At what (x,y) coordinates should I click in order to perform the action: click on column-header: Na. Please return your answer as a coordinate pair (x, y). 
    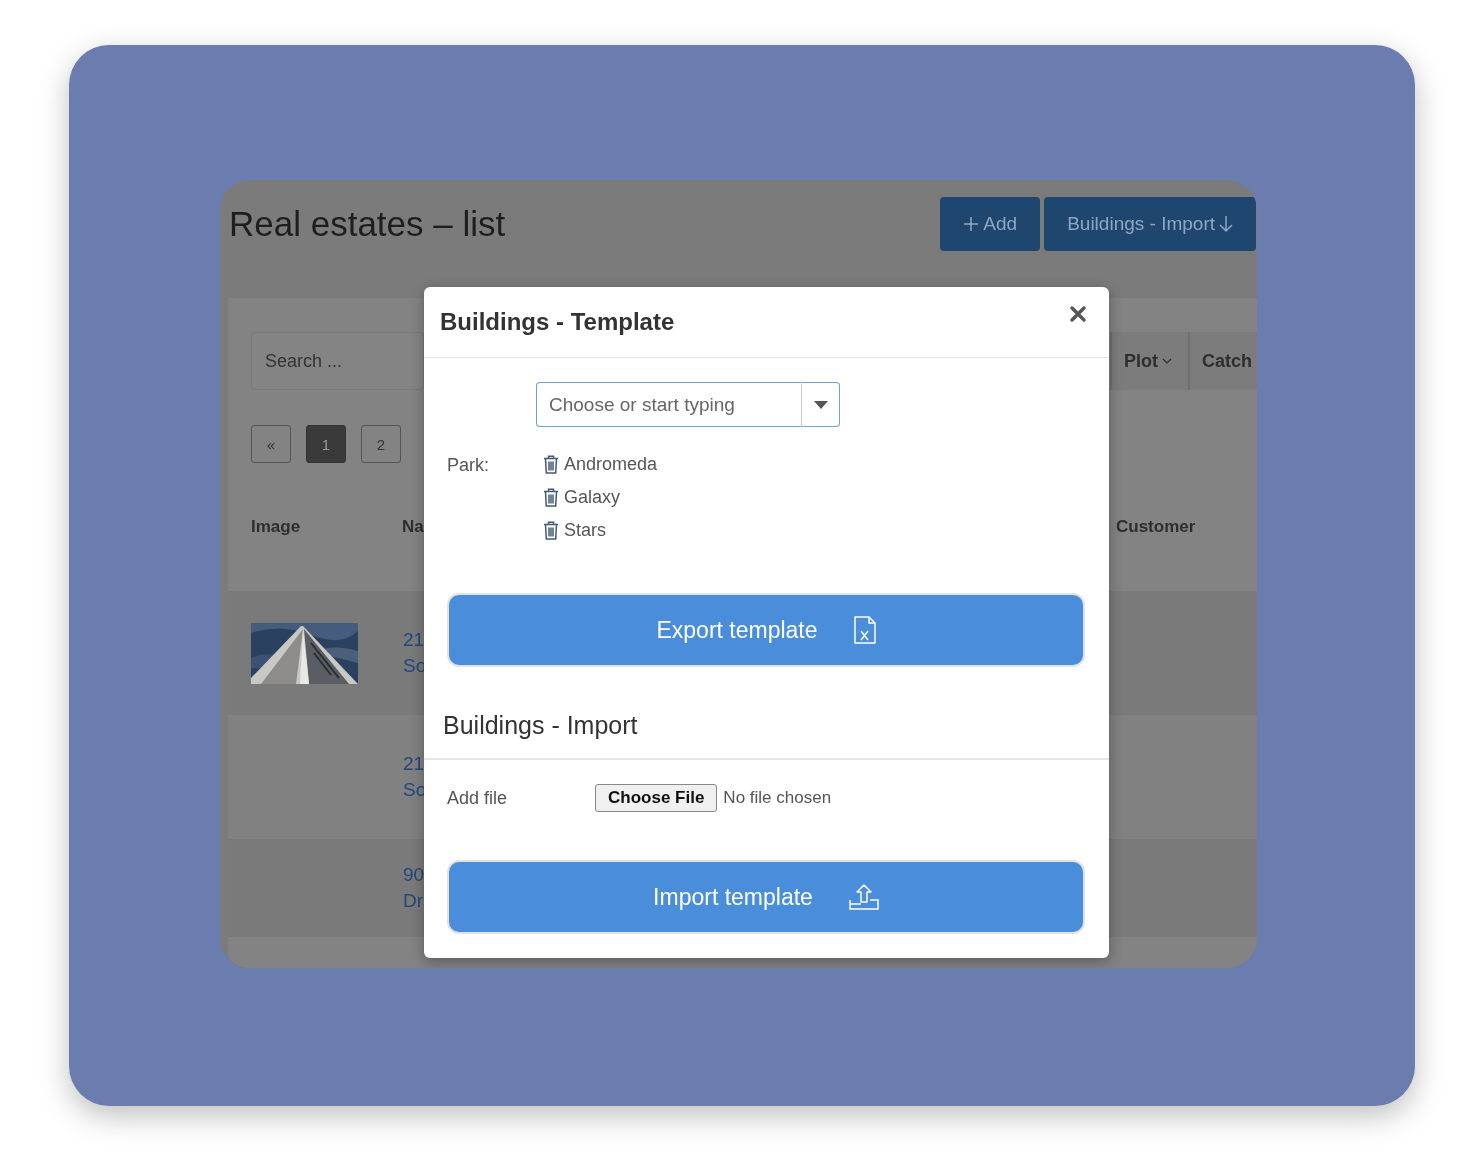
    Looking at the image, I should click on (413, 526).